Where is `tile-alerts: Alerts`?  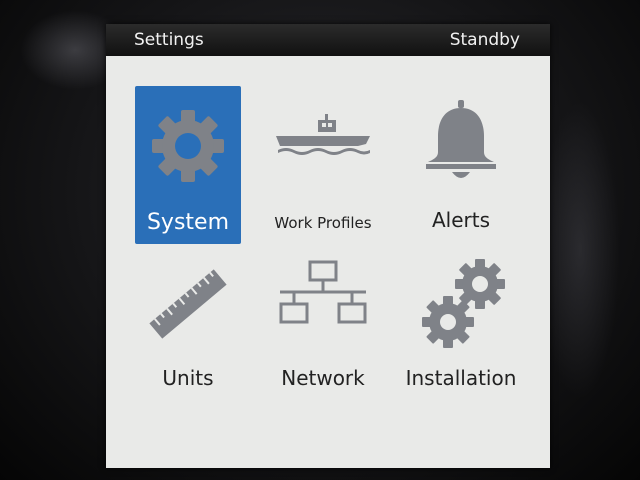
tile-alerts: Alerts is located at coordinates (461, 165).